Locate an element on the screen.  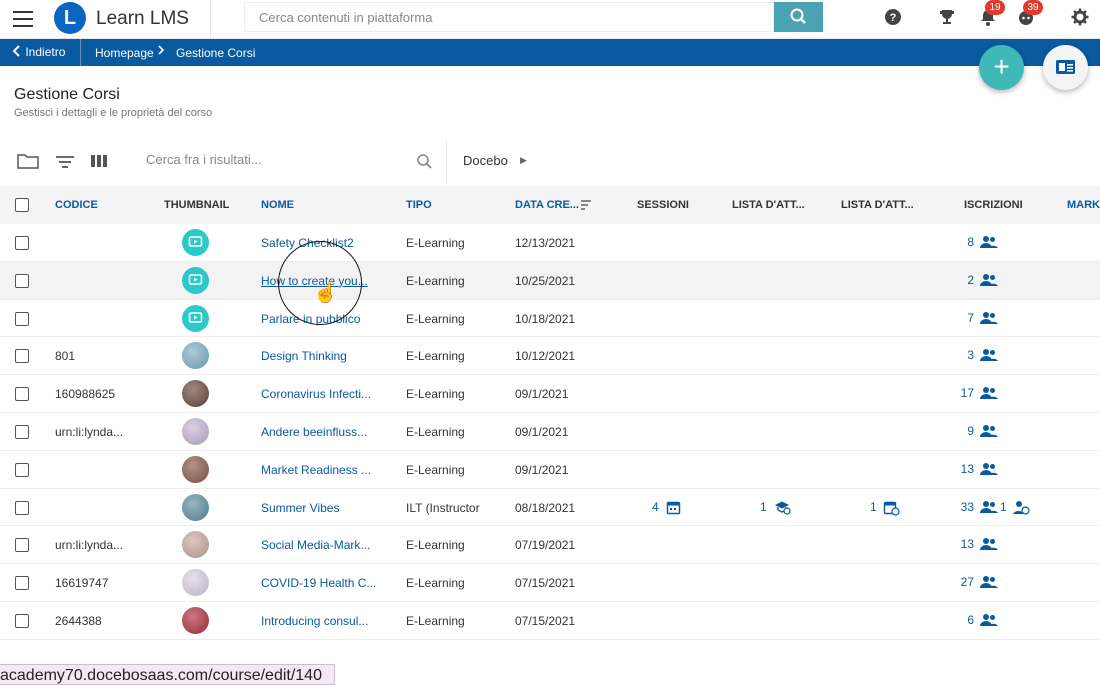
platform-search is located at coordinates (509, 17).